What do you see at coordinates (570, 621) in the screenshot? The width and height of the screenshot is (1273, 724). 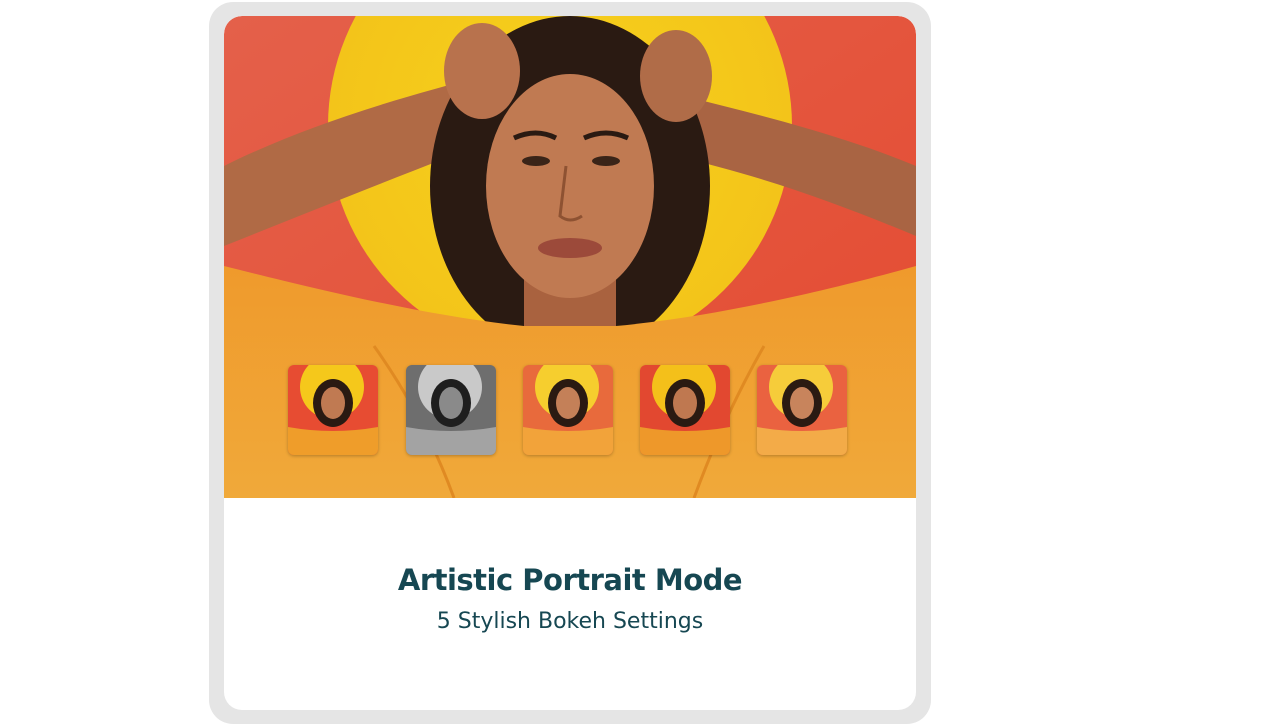 I see `card-subtitle: 5 Stylish Bokeh Settings` at bounding box center [570, 621].